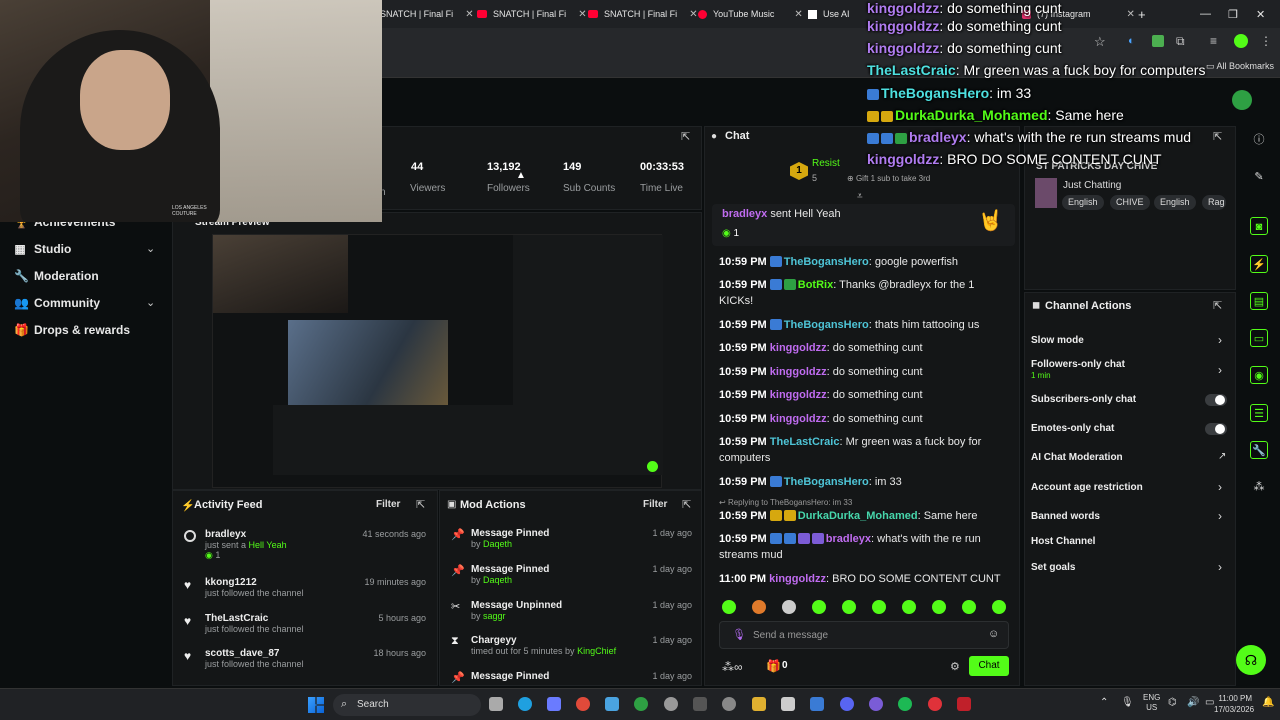 Image resolution: width=1280 pixels, height=720 pixels. What do you see at coordinates (1158, 41) in the screenshot?
I see `extension-icon` at bounding box center [1158, 41].